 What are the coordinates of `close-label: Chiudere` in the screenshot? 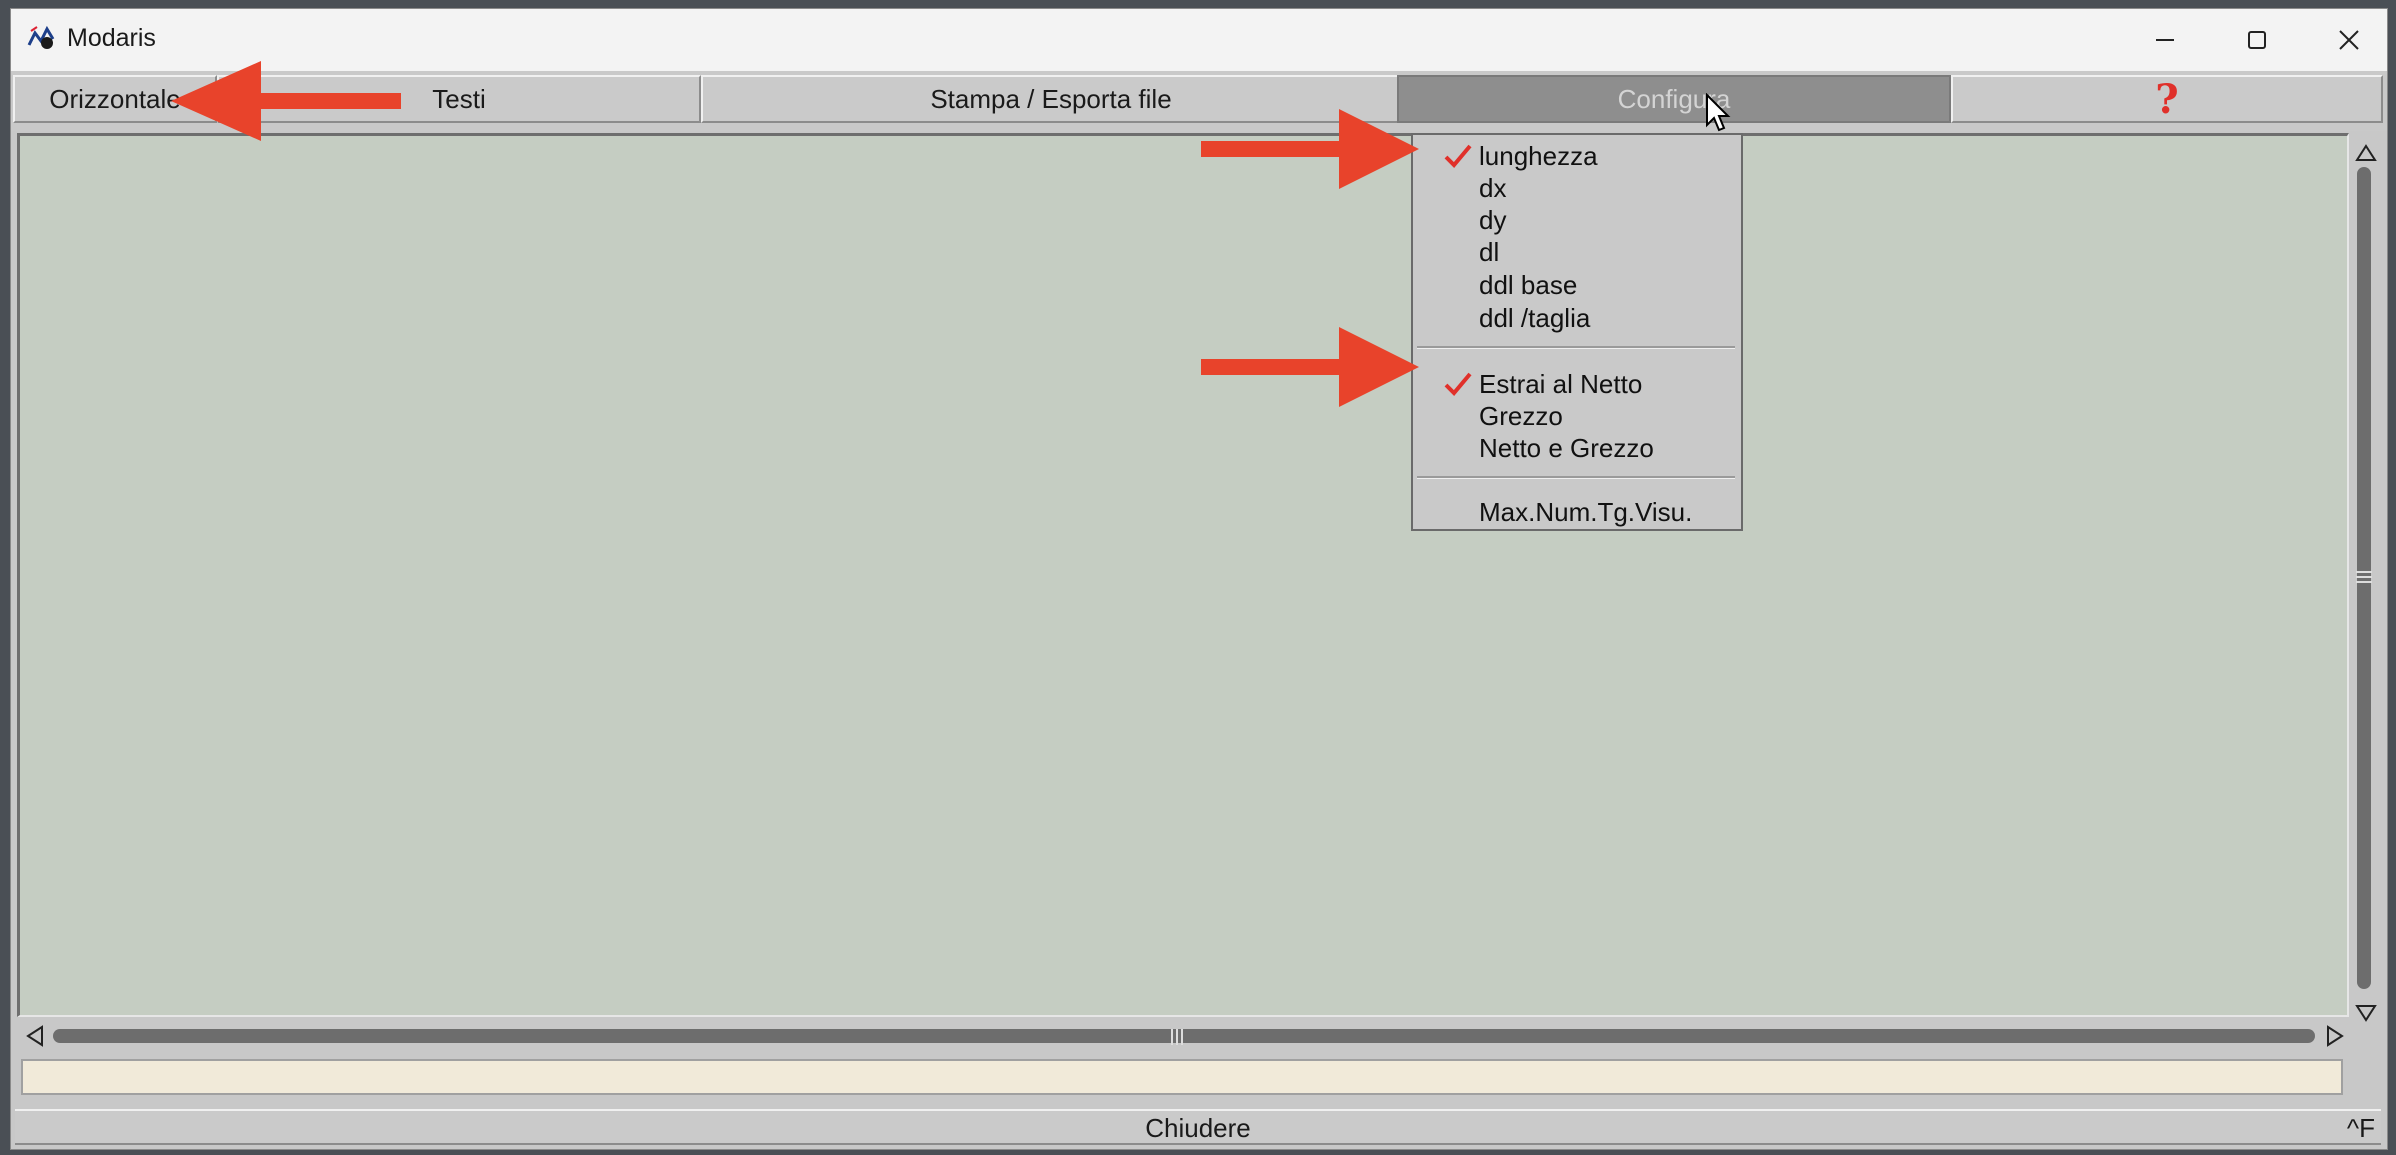 It's located at (1198, 1128).